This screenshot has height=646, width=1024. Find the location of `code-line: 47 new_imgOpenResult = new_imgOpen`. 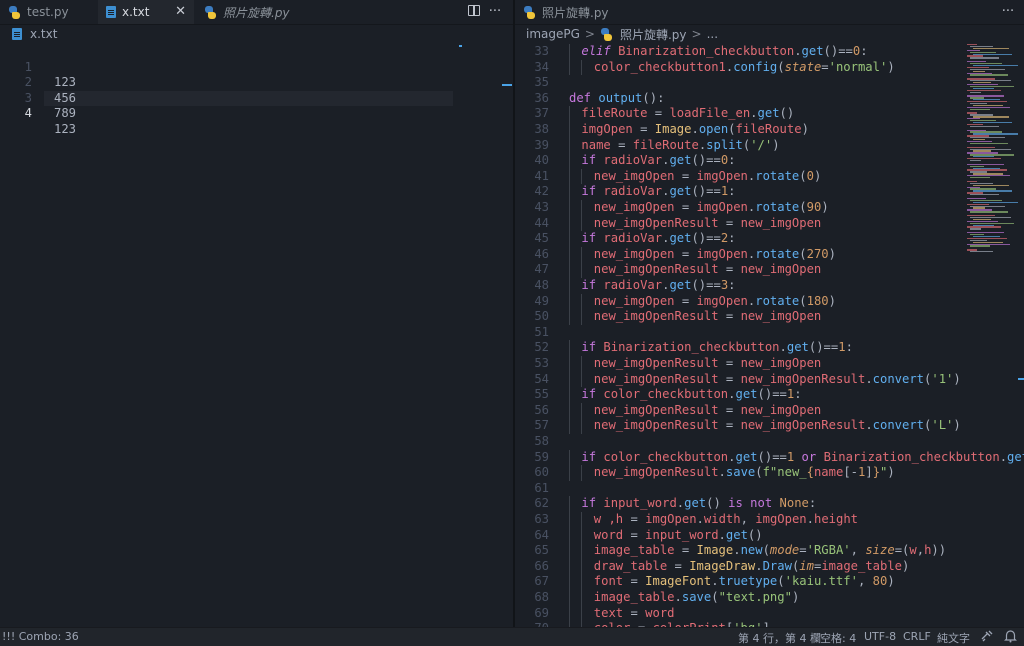

code-line: 47 new_imgOpenResult = new_imgOpen is located at coordinates (769, 270).